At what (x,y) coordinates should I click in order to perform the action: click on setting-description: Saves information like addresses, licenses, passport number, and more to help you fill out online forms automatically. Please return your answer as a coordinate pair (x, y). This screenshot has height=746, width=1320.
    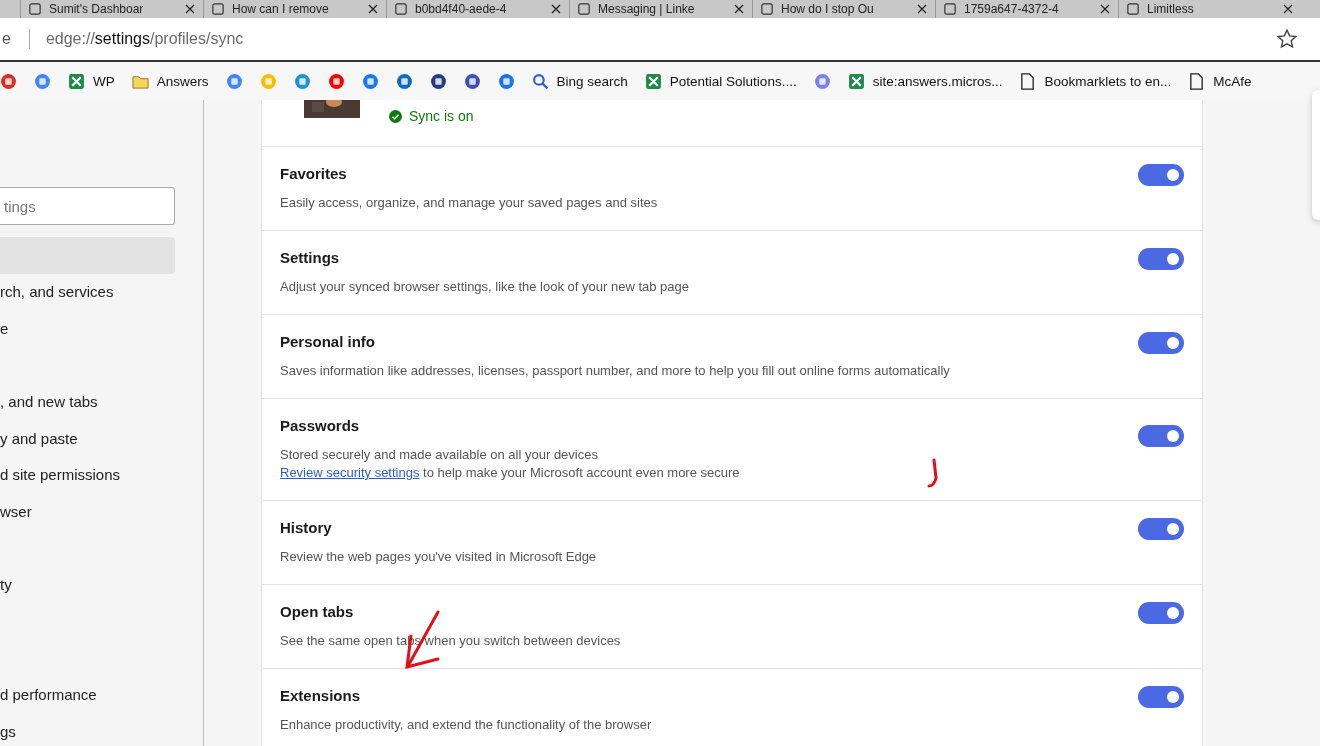
    Looking at the image, I should click on (615, 371).